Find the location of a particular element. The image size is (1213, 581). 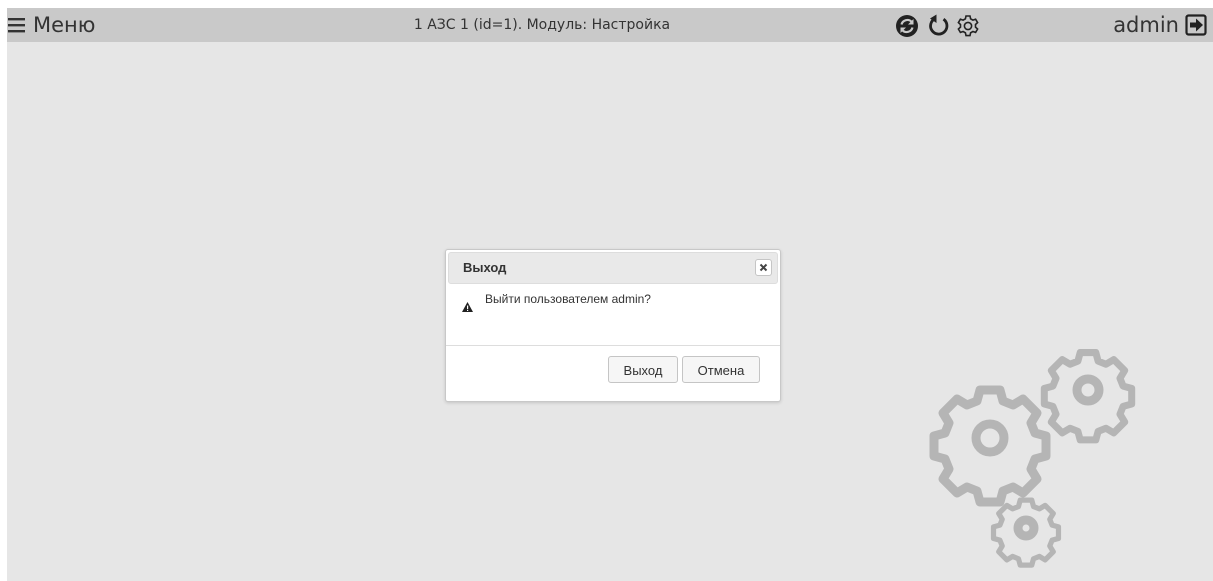

user-area: admin is located at coordinates (1160, 25).